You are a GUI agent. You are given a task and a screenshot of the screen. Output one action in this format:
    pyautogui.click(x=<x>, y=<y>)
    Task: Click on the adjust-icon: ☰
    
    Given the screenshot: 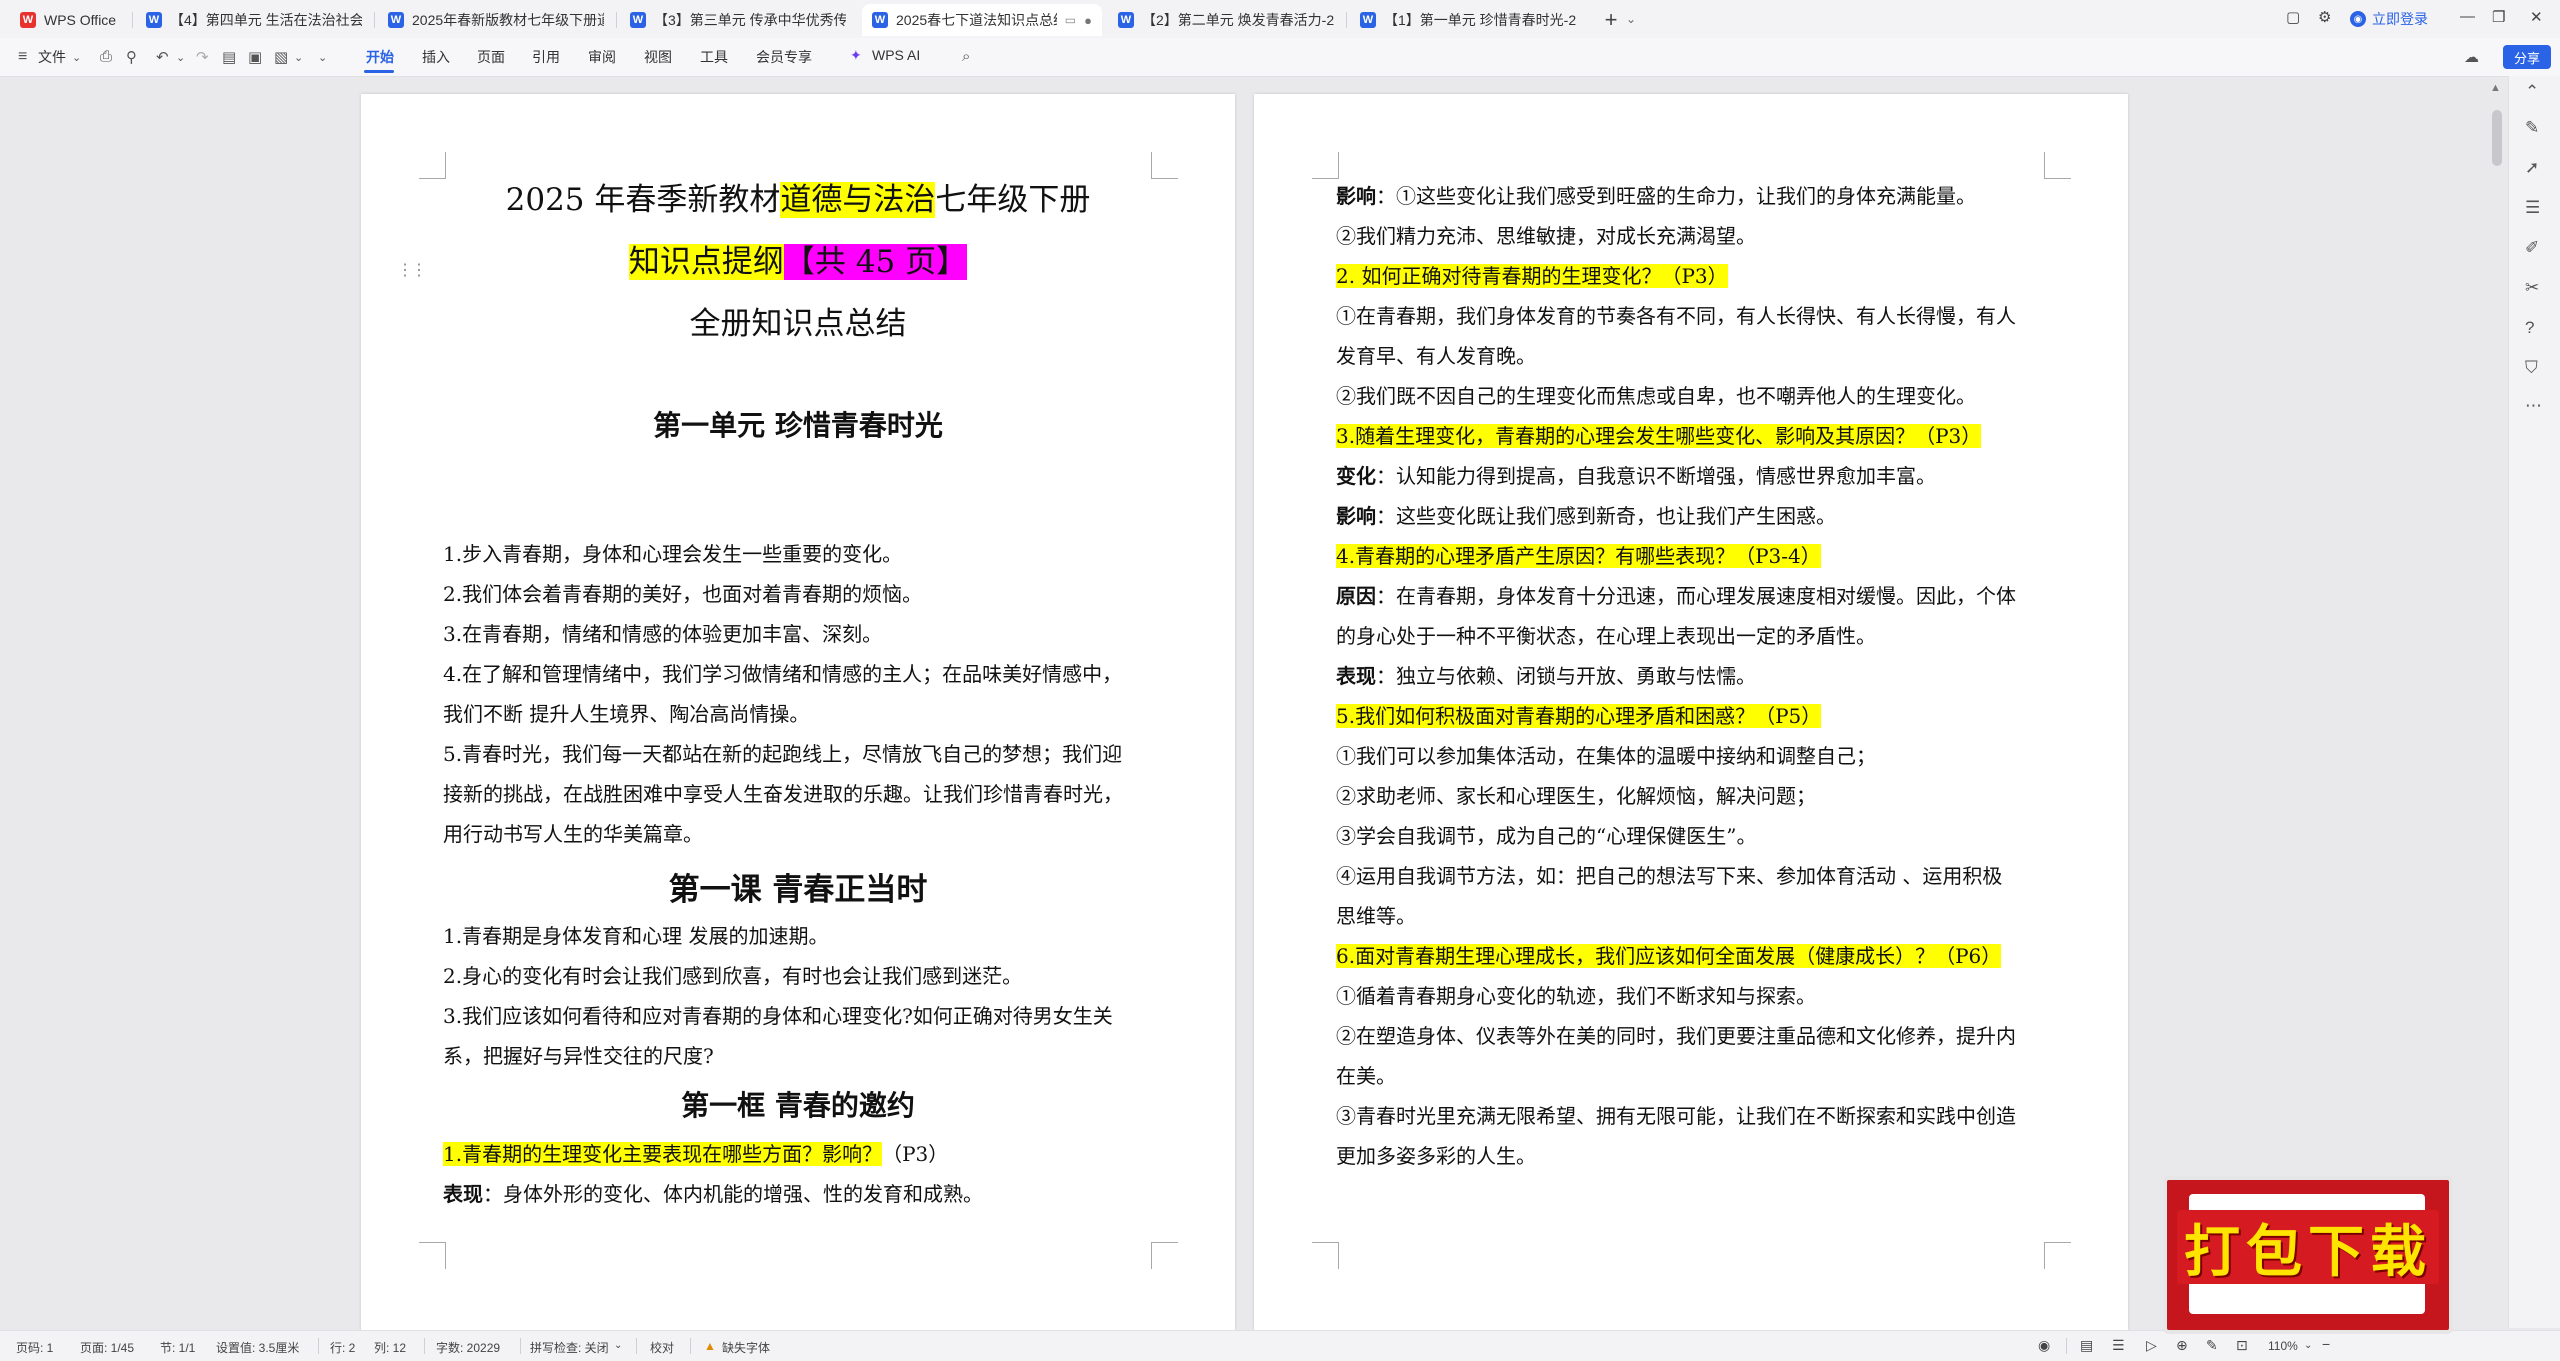 What is the action you would take?
    pyautogui.click(x=2532, y=208)
    